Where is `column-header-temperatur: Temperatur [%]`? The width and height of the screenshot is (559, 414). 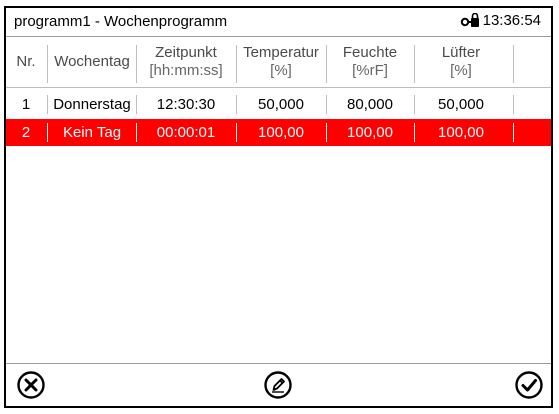 column-header-temperatur: Temperatur [%] is located at coordinates (281, 62).